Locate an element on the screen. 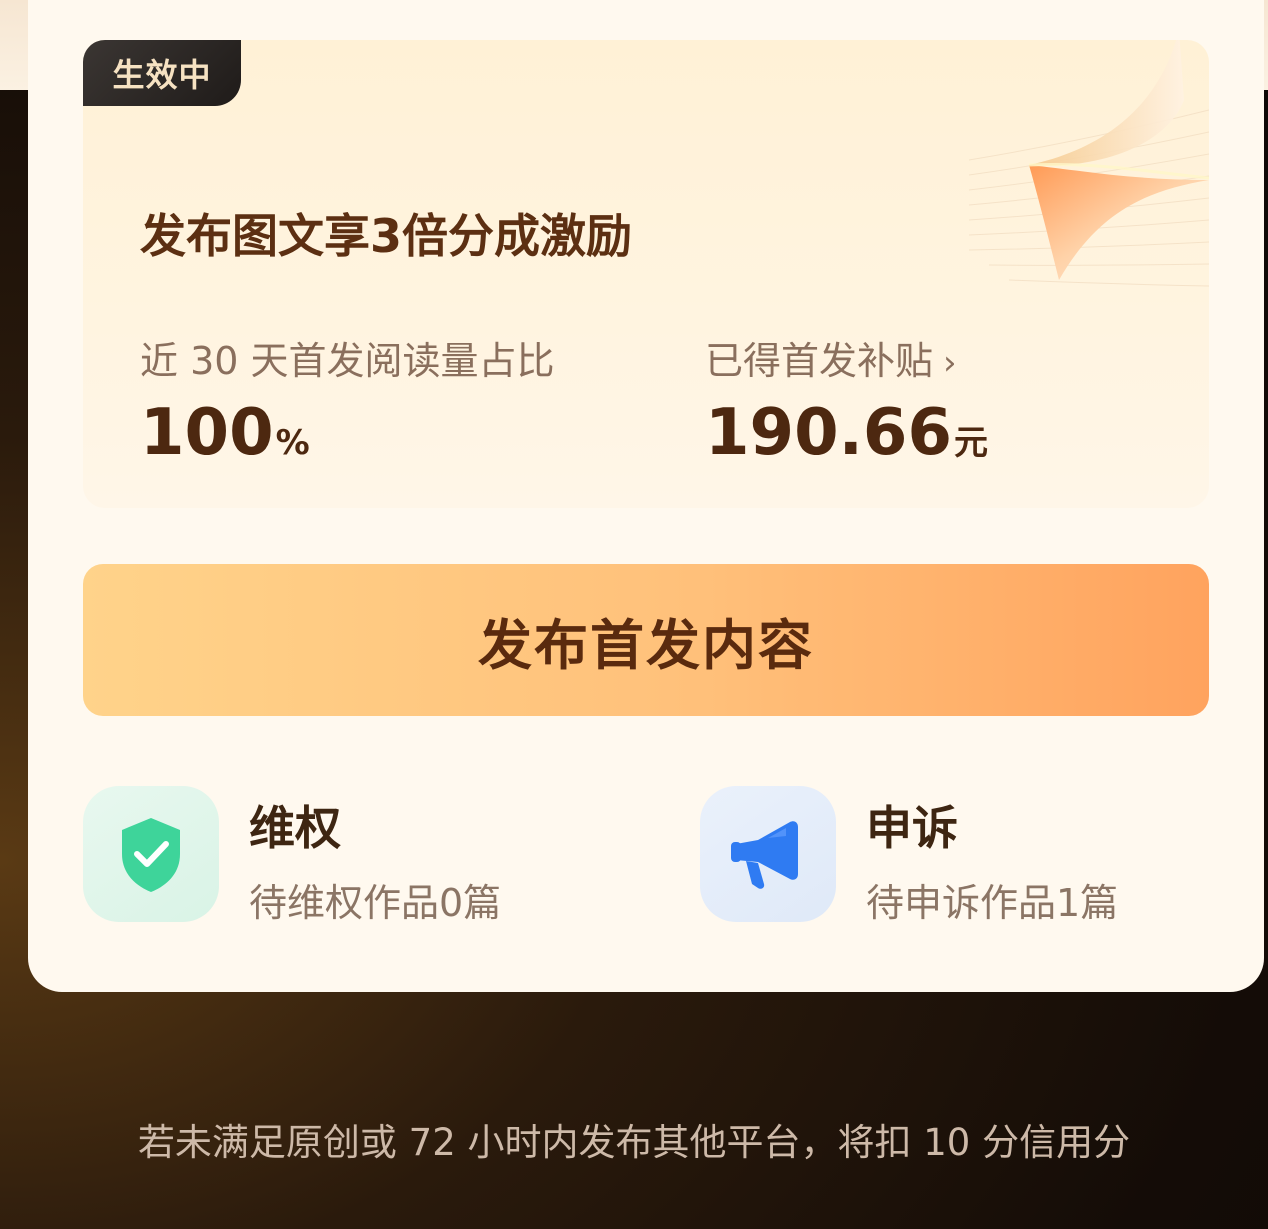 This screenshot has height=1229, width=1268. appeal-icon-box is located at coordinates (768, 854).